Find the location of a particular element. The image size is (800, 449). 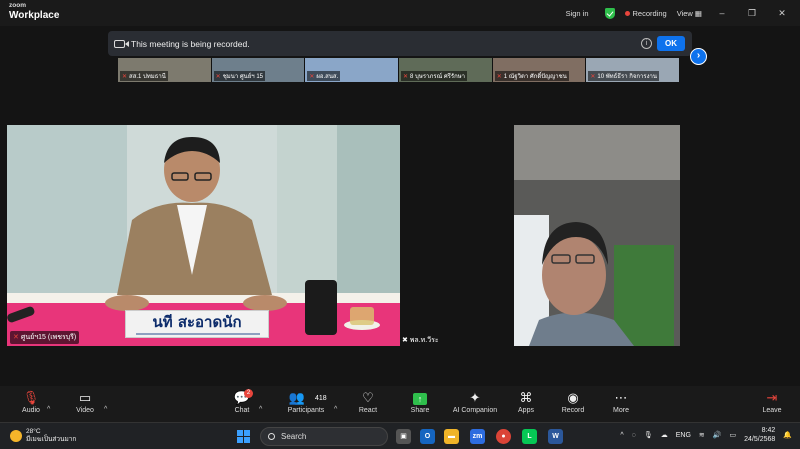

participant-thumbnail: ✕ ผอ.สนส. is located at coordinates (352, 70).